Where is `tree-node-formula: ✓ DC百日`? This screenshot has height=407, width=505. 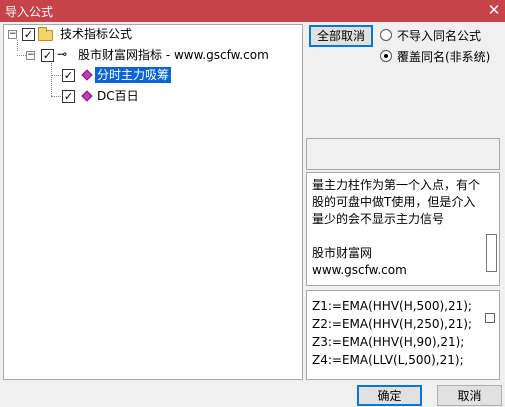 tree-node-formula: ✓ DC百日 is located at coordinates (104, 96).